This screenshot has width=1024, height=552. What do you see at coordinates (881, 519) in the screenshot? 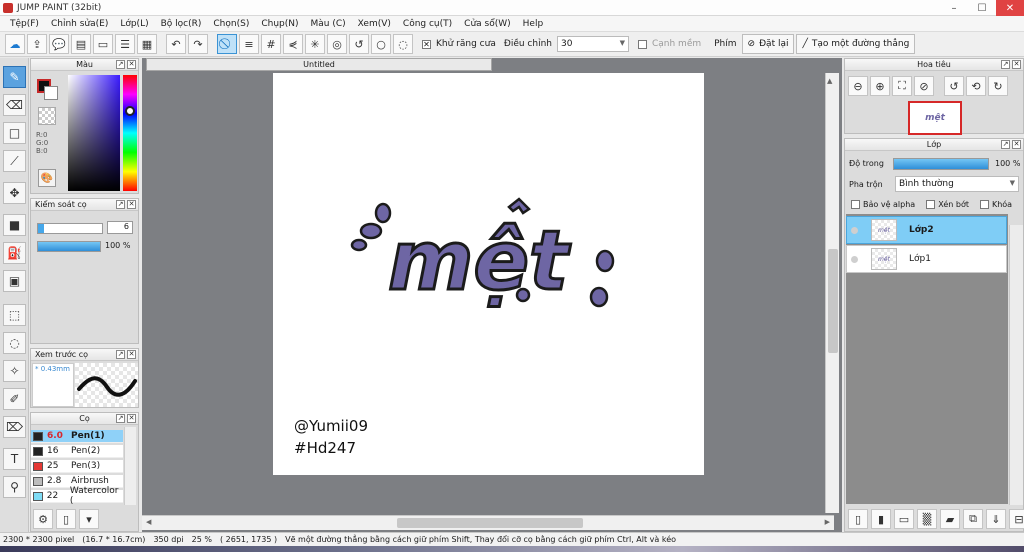
I see `new-layer-8bit-icon: ▮` at bounding box center [881, 519].